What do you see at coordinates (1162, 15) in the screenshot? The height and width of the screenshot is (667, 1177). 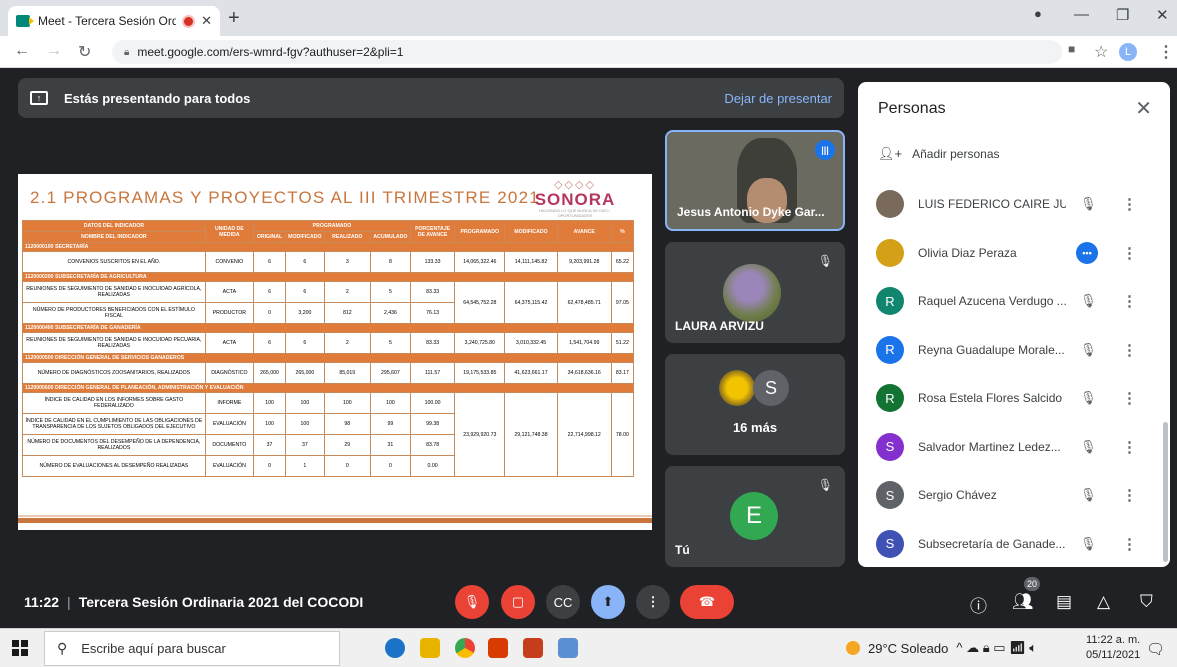 I see `window-close-button: ✕` at bounding box center [1162, 15].